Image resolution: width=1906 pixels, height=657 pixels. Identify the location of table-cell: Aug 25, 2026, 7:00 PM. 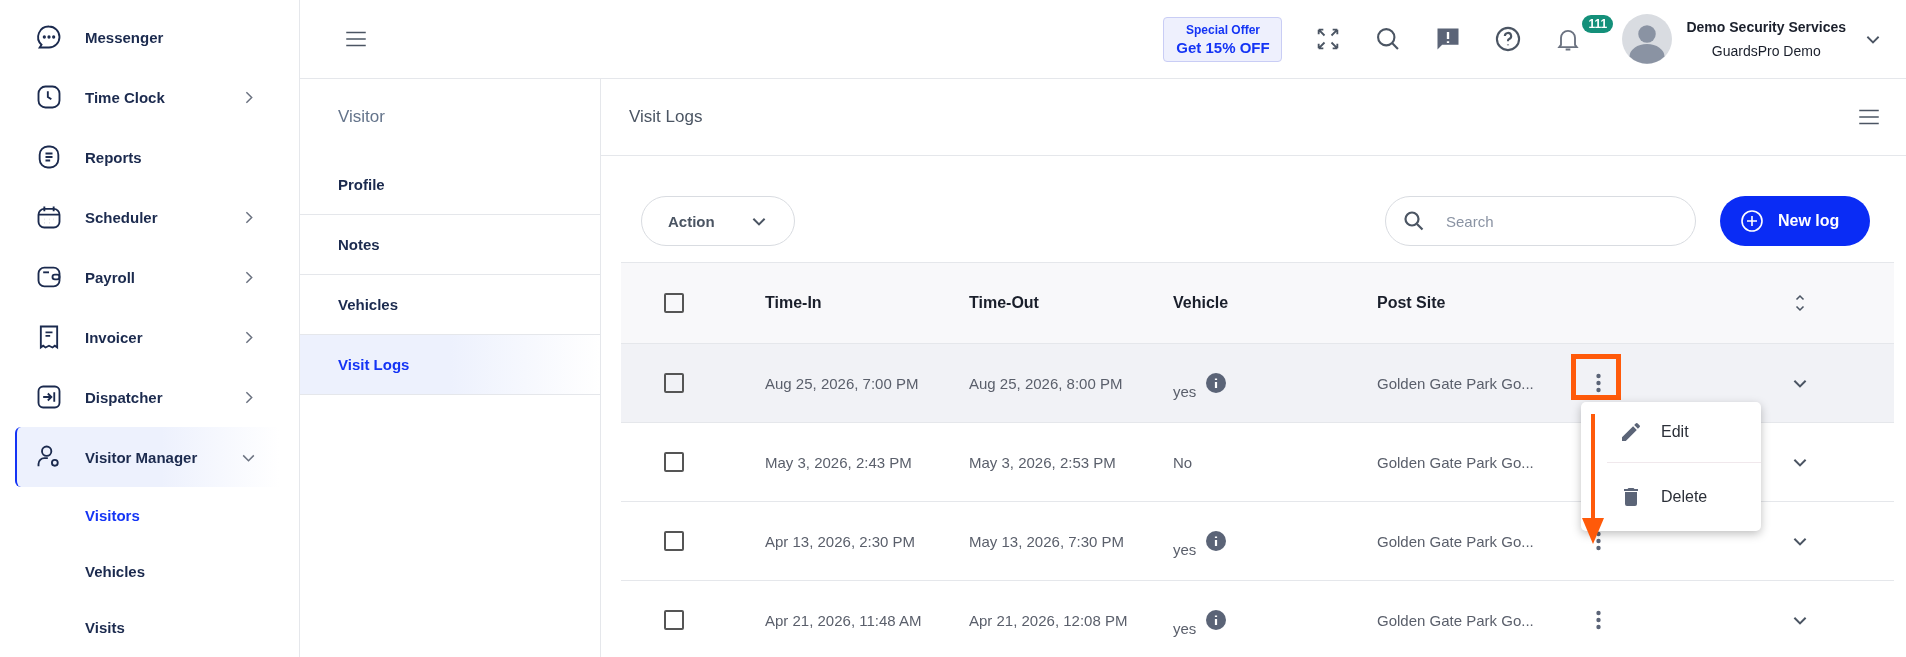
(842, 383).